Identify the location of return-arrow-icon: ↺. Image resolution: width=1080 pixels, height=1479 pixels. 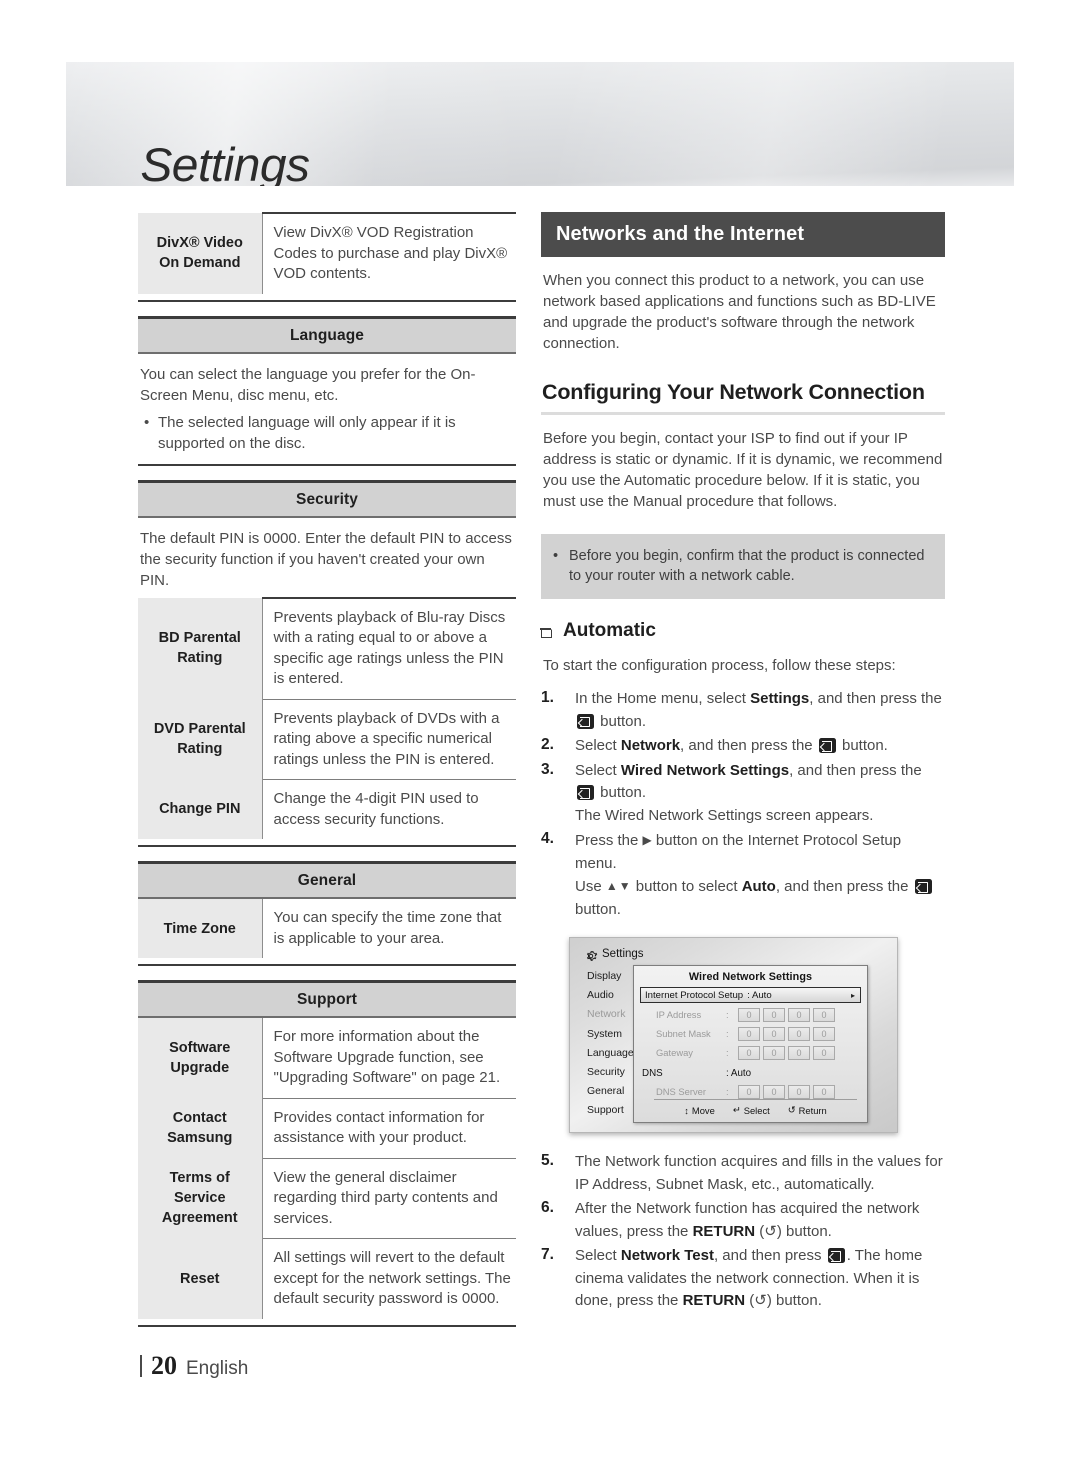
(760, 1300).